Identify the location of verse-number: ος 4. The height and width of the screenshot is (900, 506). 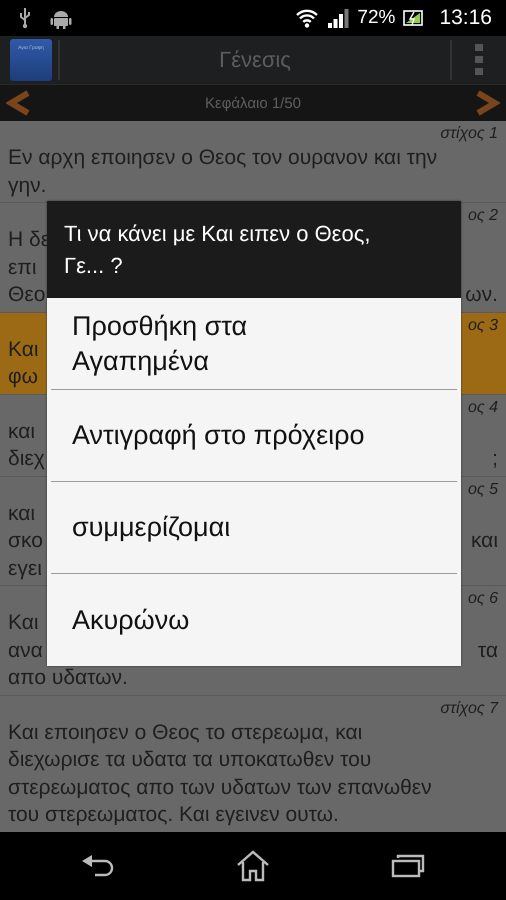
(483, 408).